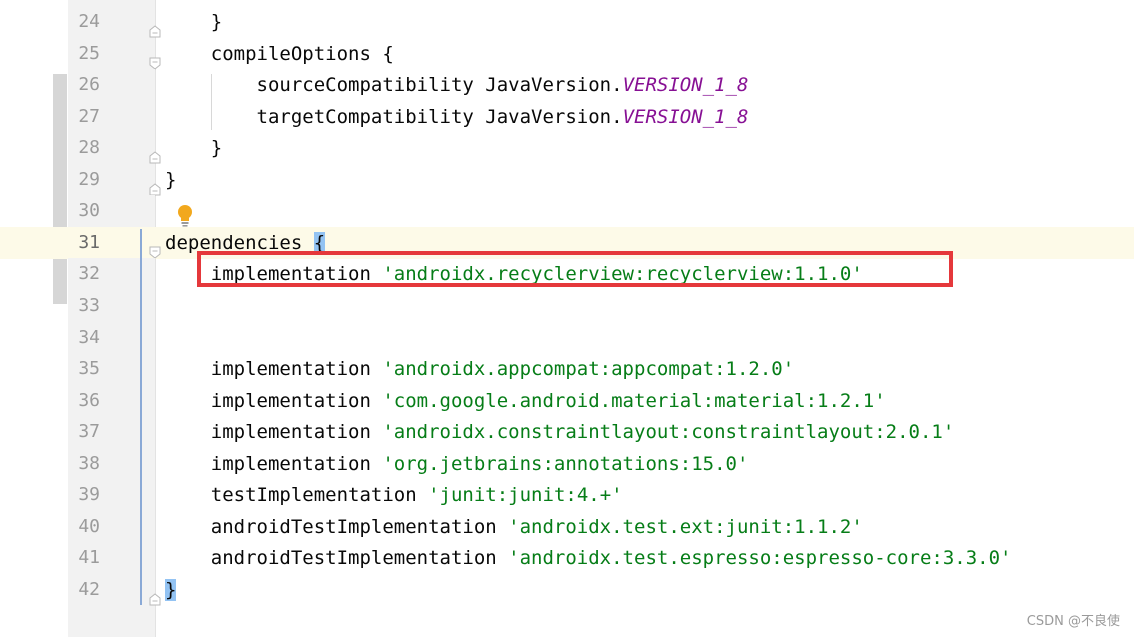 The height and width of the screenshot is (637, 1134). Describe the element at coordinates (84, 558) in the screenshot. I see `line-number: 41` at that location.